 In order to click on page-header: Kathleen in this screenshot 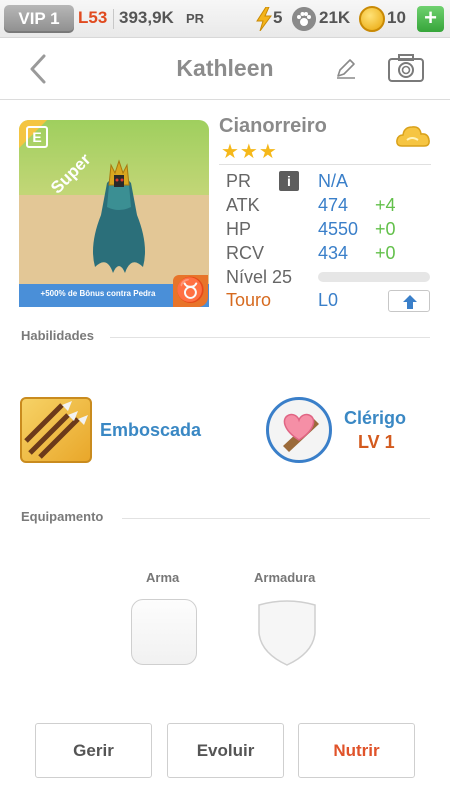, I will do `click(225, 69)`.